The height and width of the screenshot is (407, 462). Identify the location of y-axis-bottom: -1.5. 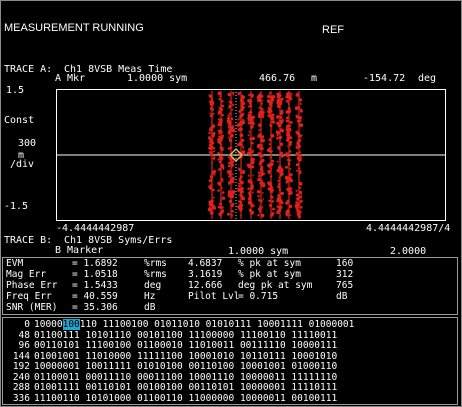
(16, 206).